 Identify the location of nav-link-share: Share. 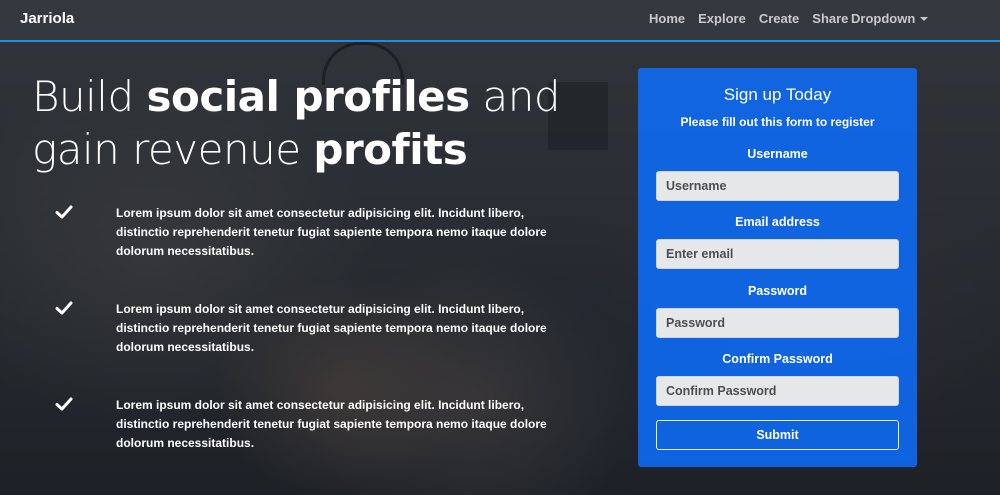
(830, 18).